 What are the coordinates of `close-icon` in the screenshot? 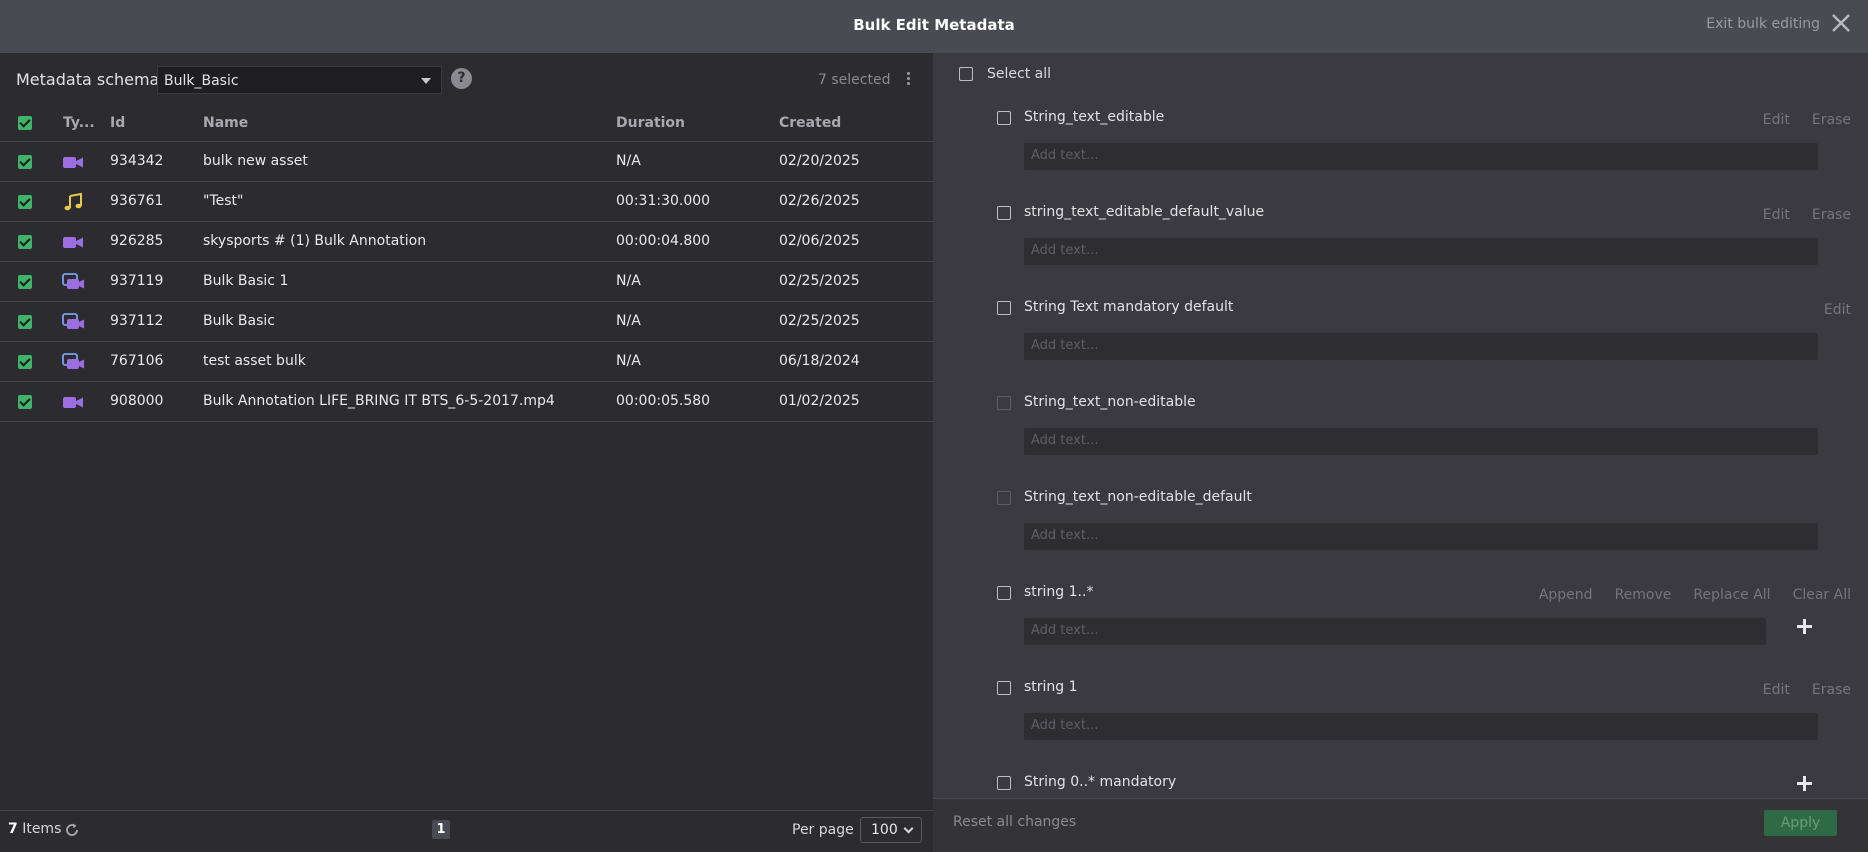 It's located at (1841, 23).